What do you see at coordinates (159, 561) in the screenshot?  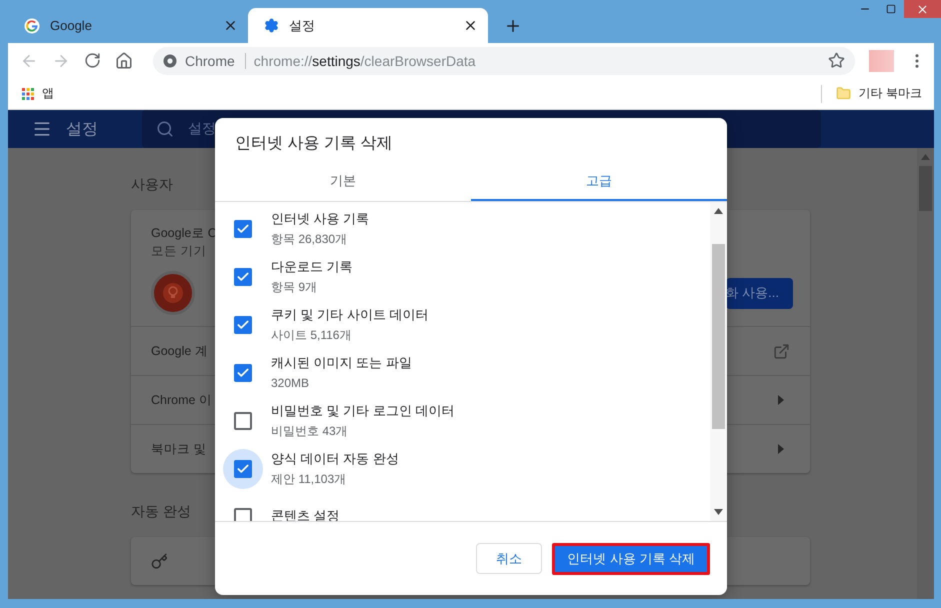 I see `key-icon` at bounding box center [159, 561].